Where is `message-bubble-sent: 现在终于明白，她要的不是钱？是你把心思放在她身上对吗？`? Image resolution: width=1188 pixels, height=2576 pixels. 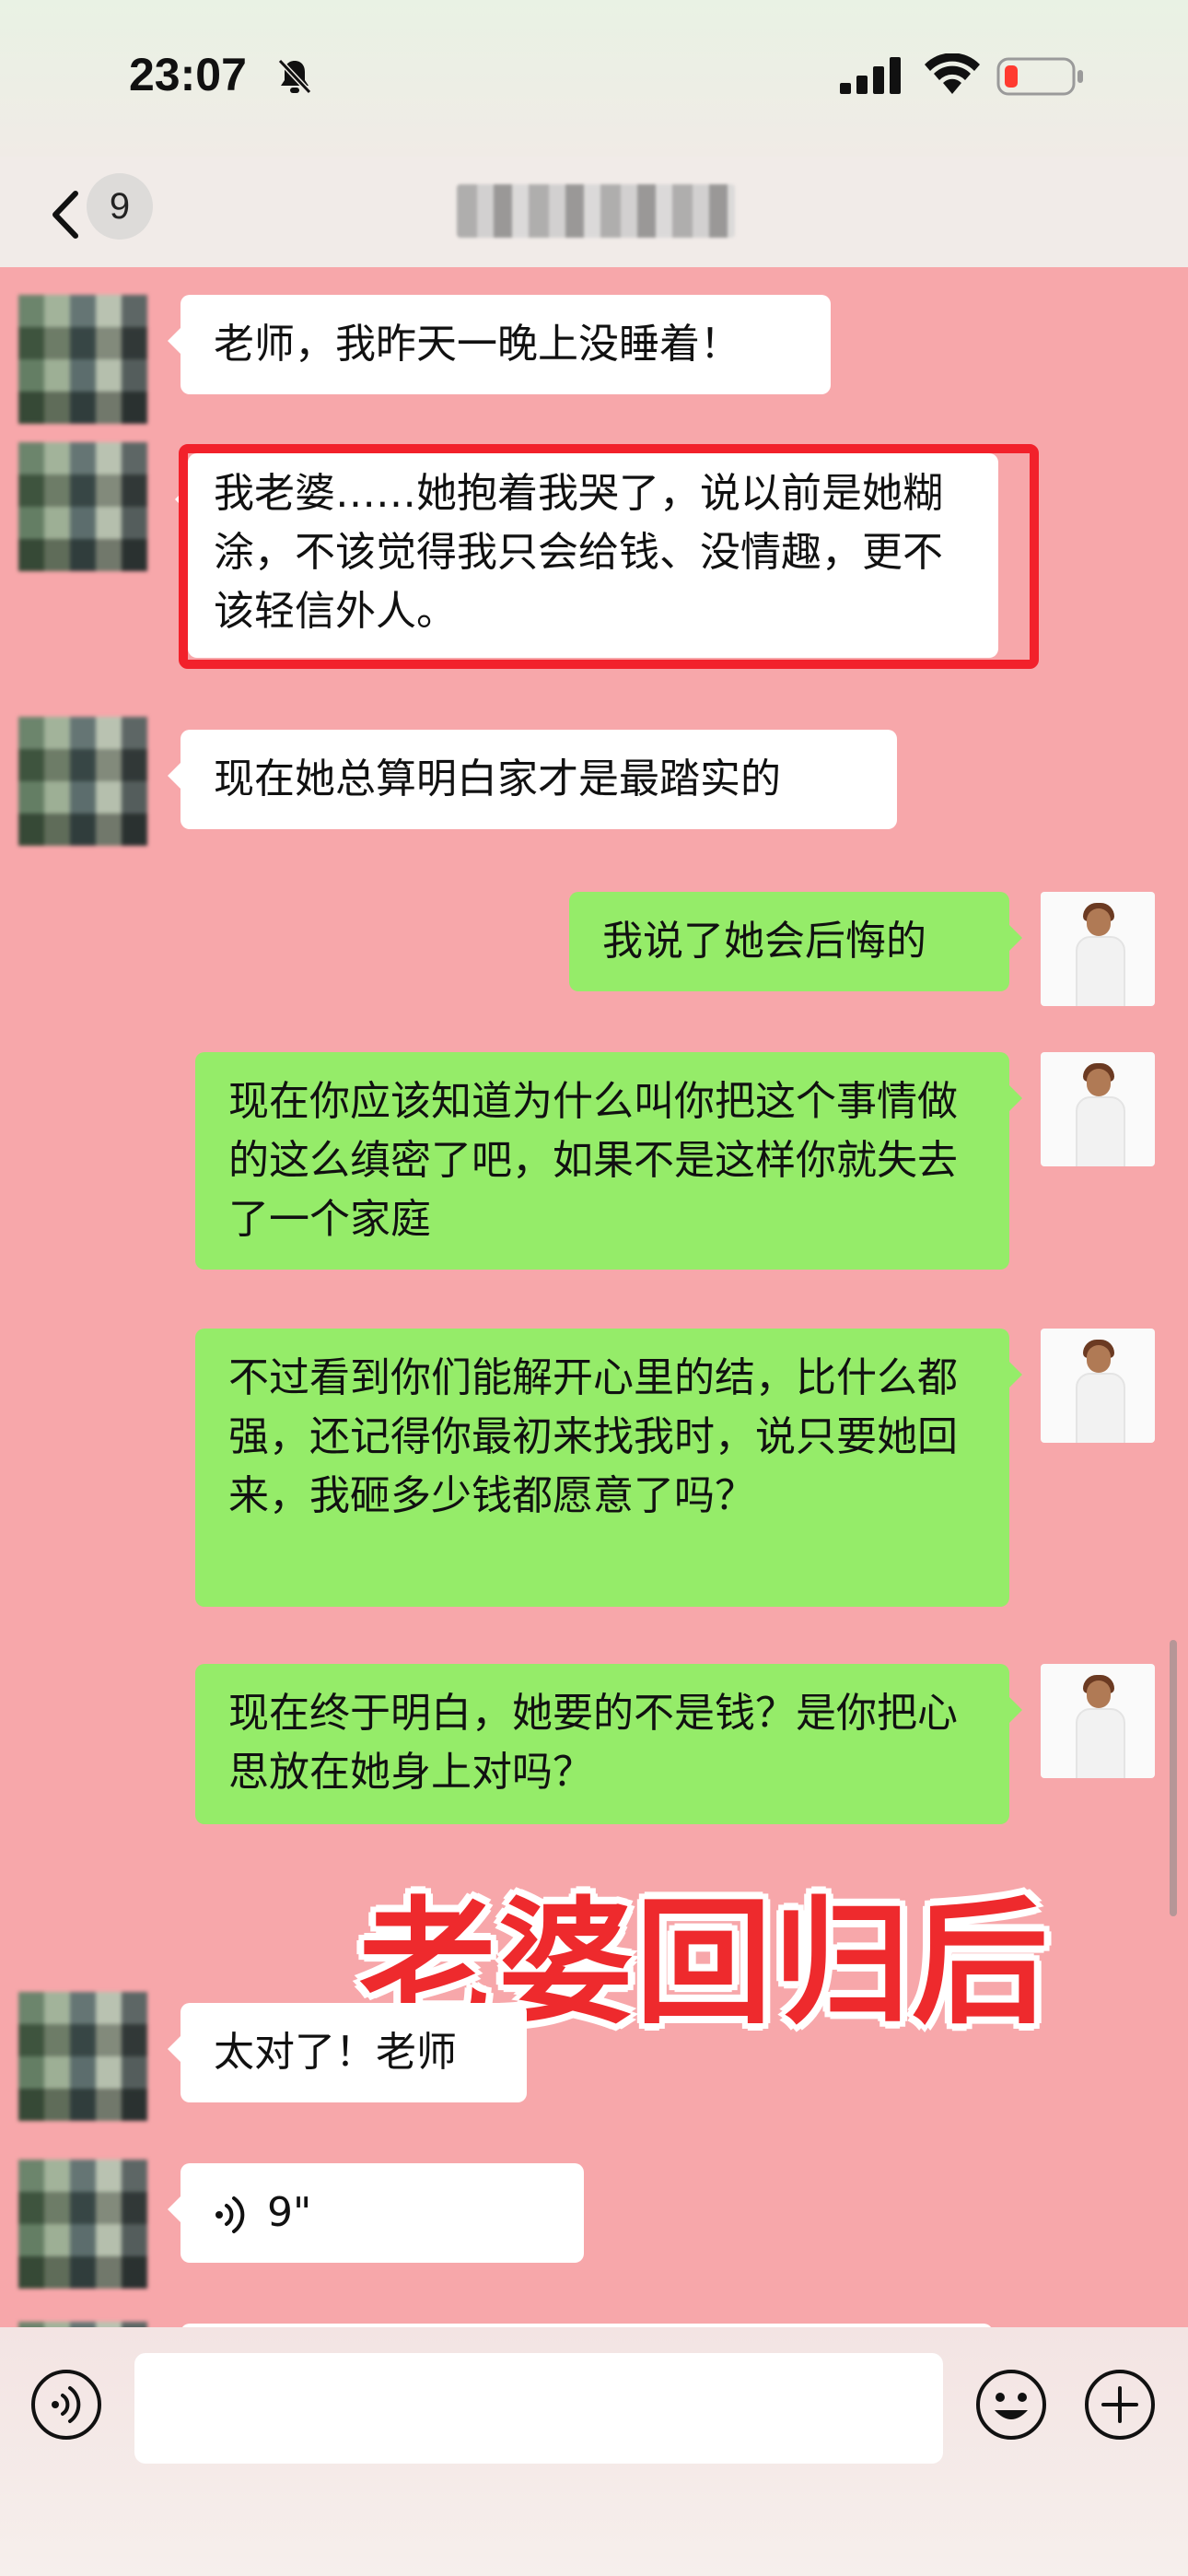 message-bubble-sent: 现在终于明白，她要的不是钱？是你把心思放在她身上对吗？ is located at coordinates (608, 1744).